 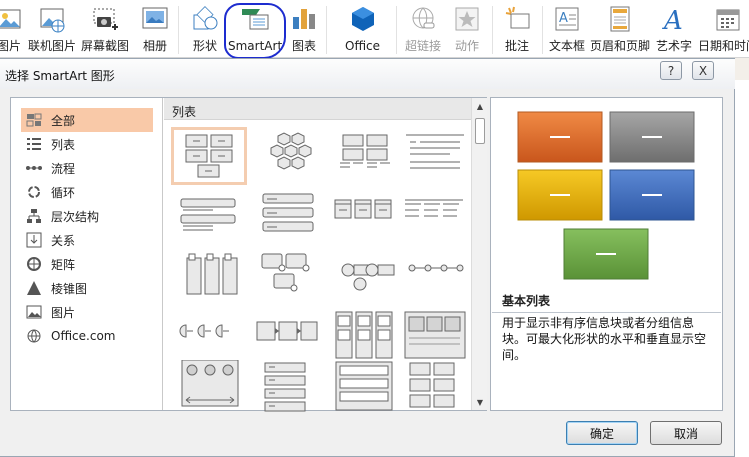 What do you see at coordinates (435, 216) in the screenshot?
I see `layout-square-accent` at bounding box center [435, 216].